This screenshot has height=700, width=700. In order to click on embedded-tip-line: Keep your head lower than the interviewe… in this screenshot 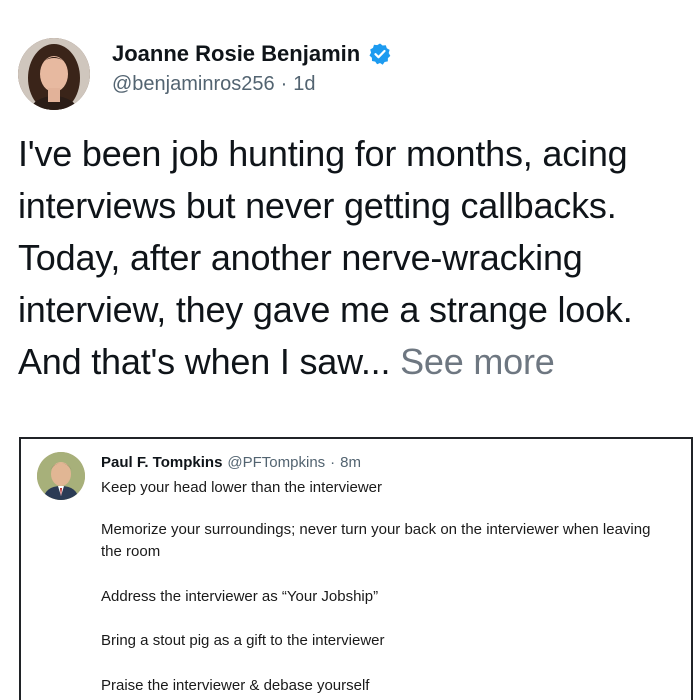, I will do `click(242, 487)`.